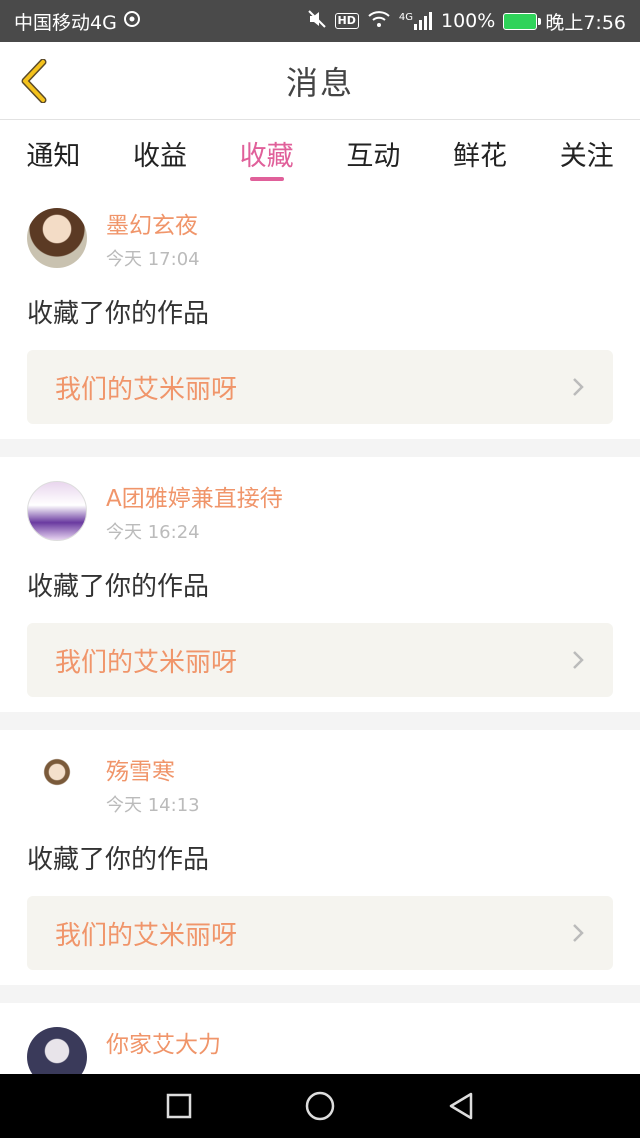 This screenshot has height=1138, width=640. Describe the element at coordinates (586, 152) in the screenshot. I see `tab-follow: 关注` at that location.